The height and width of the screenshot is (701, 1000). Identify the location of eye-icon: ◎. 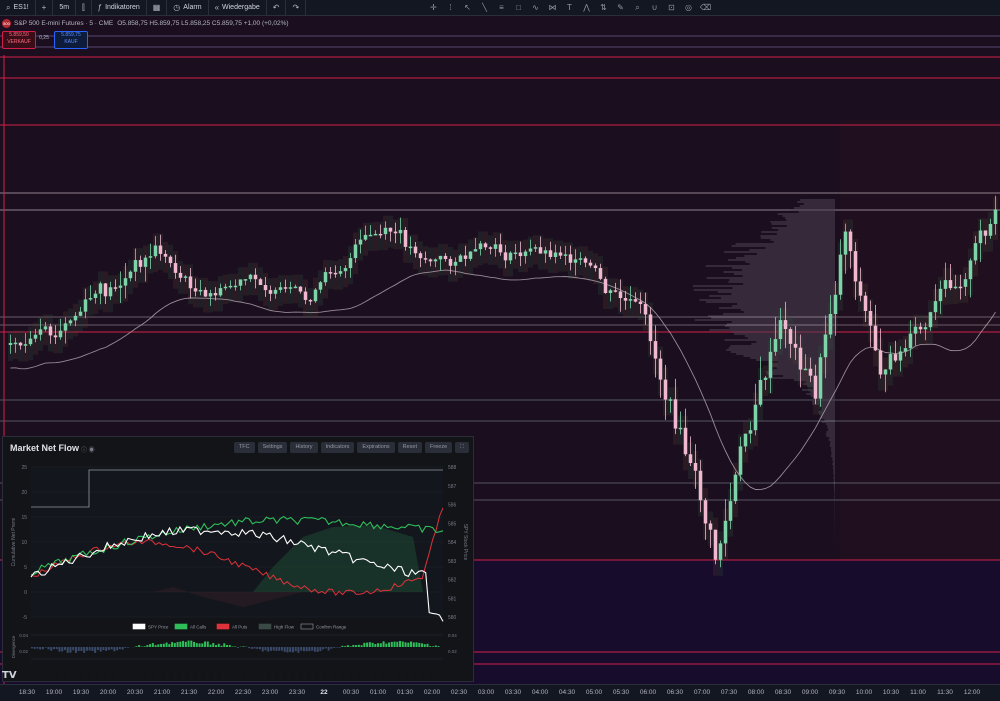
(688, 7).